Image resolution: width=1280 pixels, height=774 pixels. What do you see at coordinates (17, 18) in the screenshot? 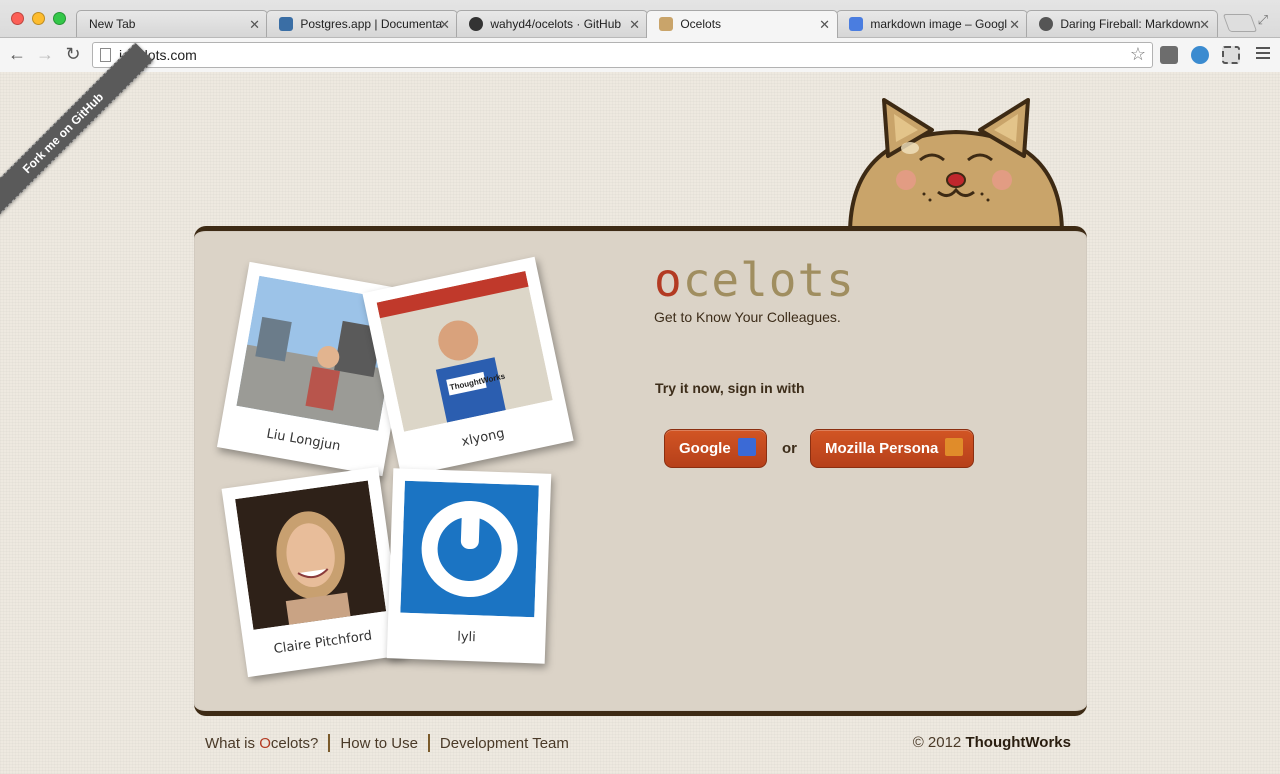
I see `close-window-button` at bounding box center [17, 18].